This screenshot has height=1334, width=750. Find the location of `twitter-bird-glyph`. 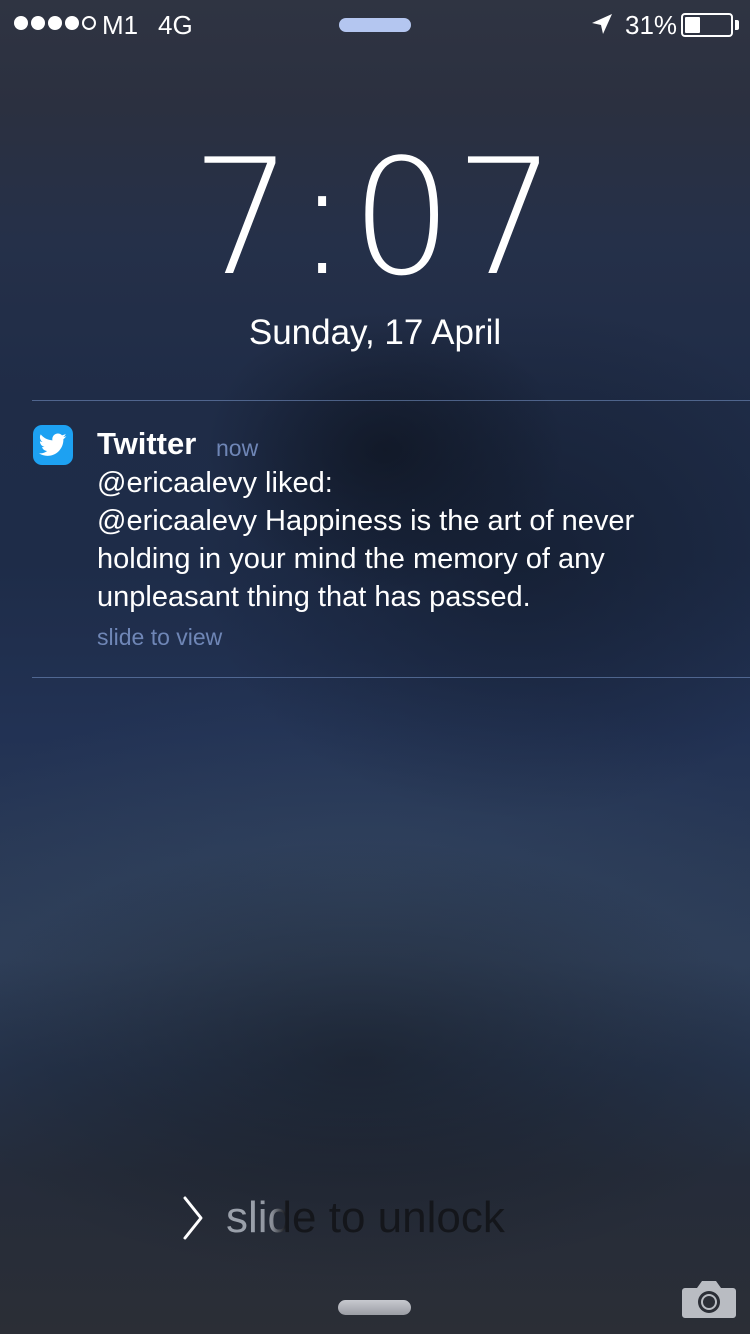

twitter-bird-glyph is located at coordinates (53, 444).